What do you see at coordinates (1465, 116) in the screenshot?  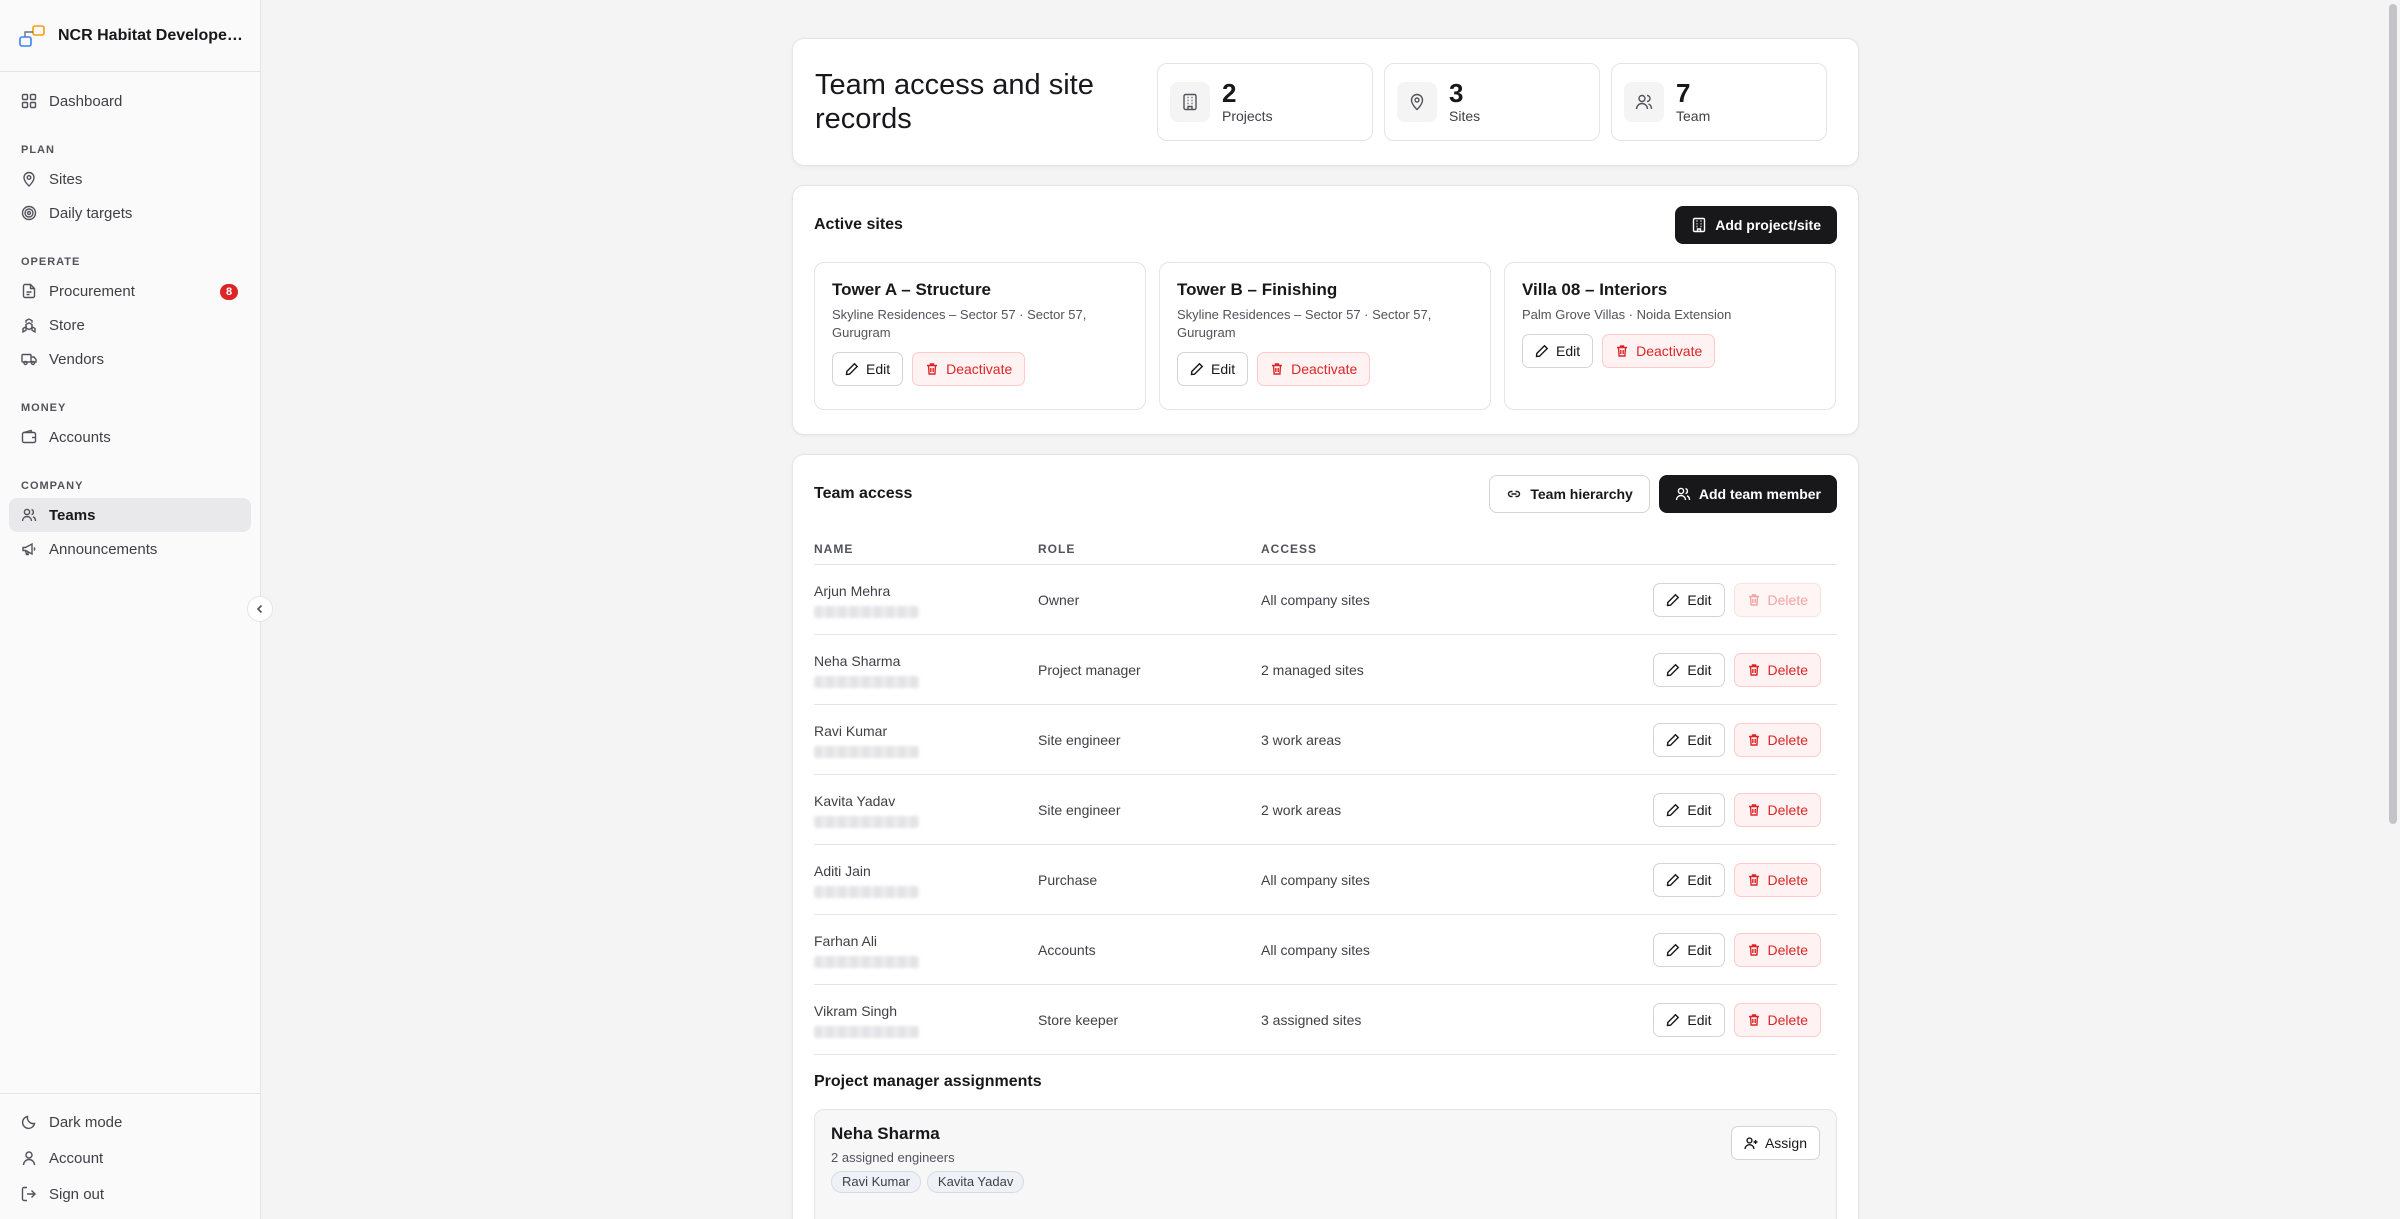 I see `stat-label: Sites` at bounding box center [1465, 116].